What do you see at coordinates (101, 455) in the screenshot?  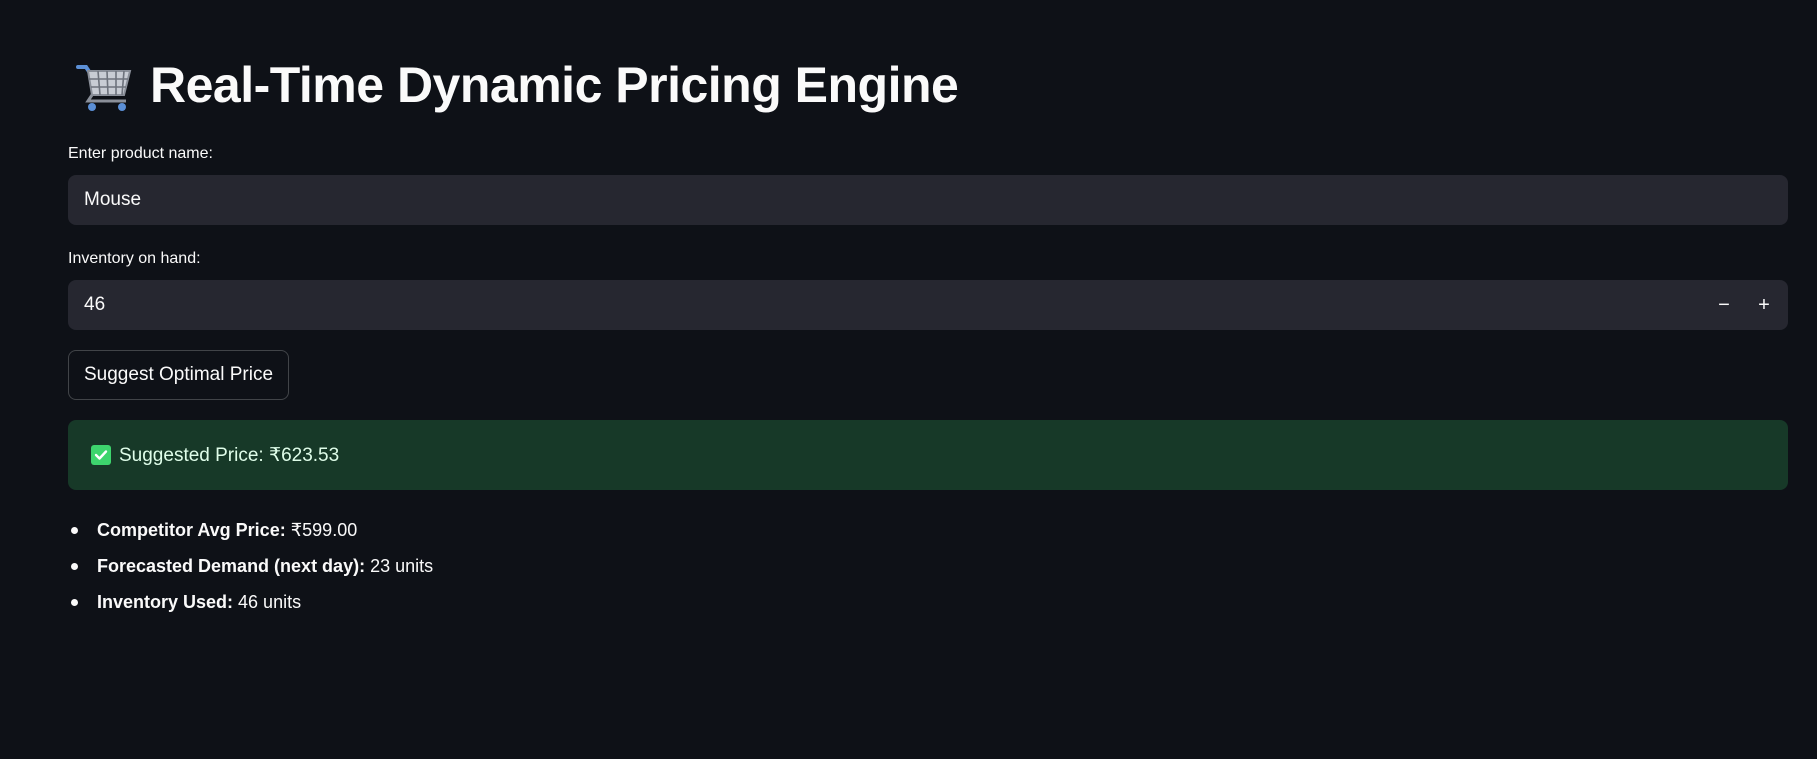 I see `check-mark-icon` at bounding box center [101, 455].